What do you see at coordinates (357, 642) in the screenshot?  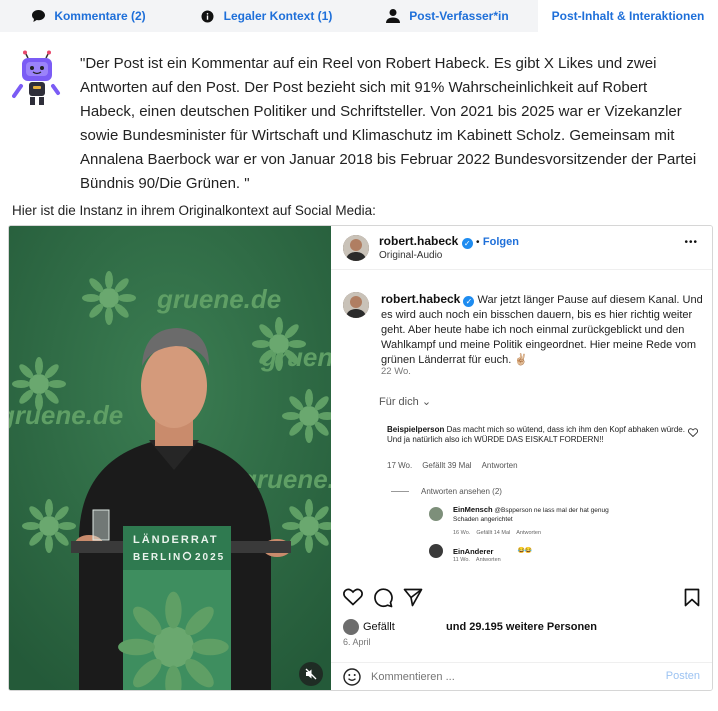 I see `post-date: 6. April` at bounding box center [357, 642].